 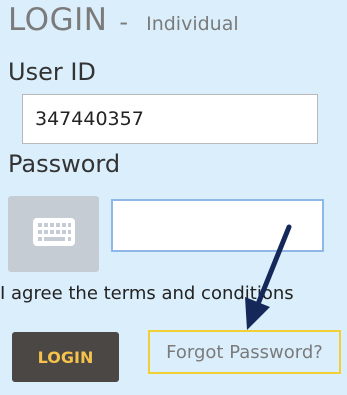 I want to click on page-title: LOGIN, so click(x=58, y=20).